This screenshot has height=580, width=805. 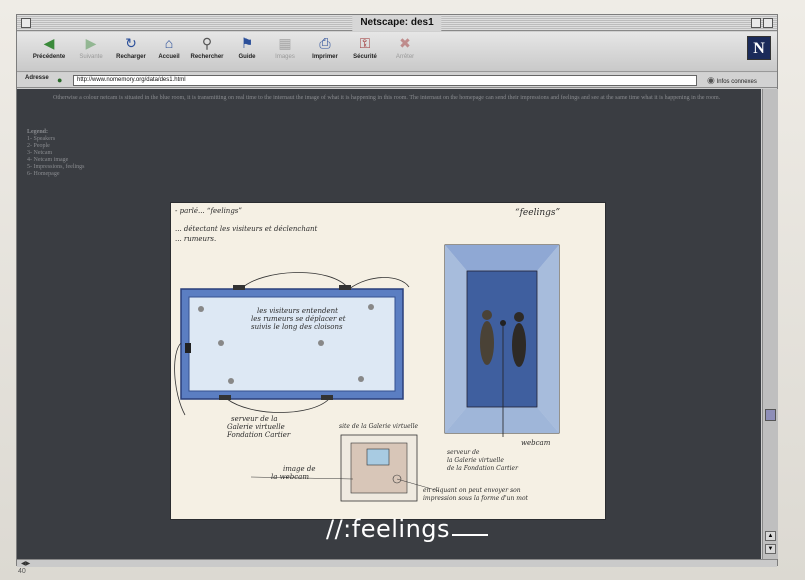 I want to click on related-links-label: Infos connexes, so click(x=736, y=82).